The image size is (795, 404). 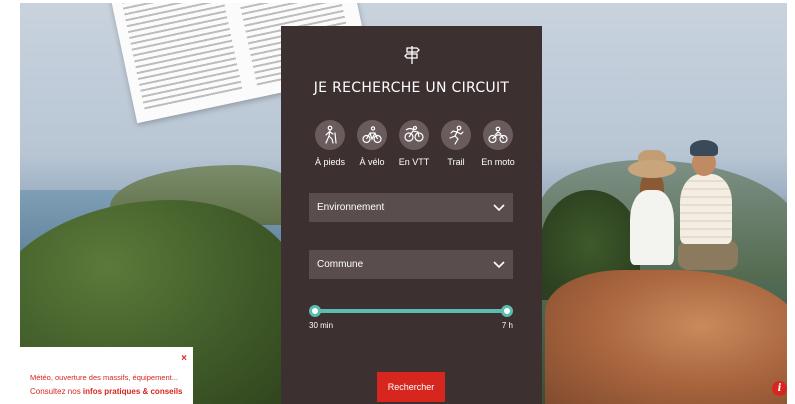 I want to click on mode-label: En VTT, so click(x=414, y=162).